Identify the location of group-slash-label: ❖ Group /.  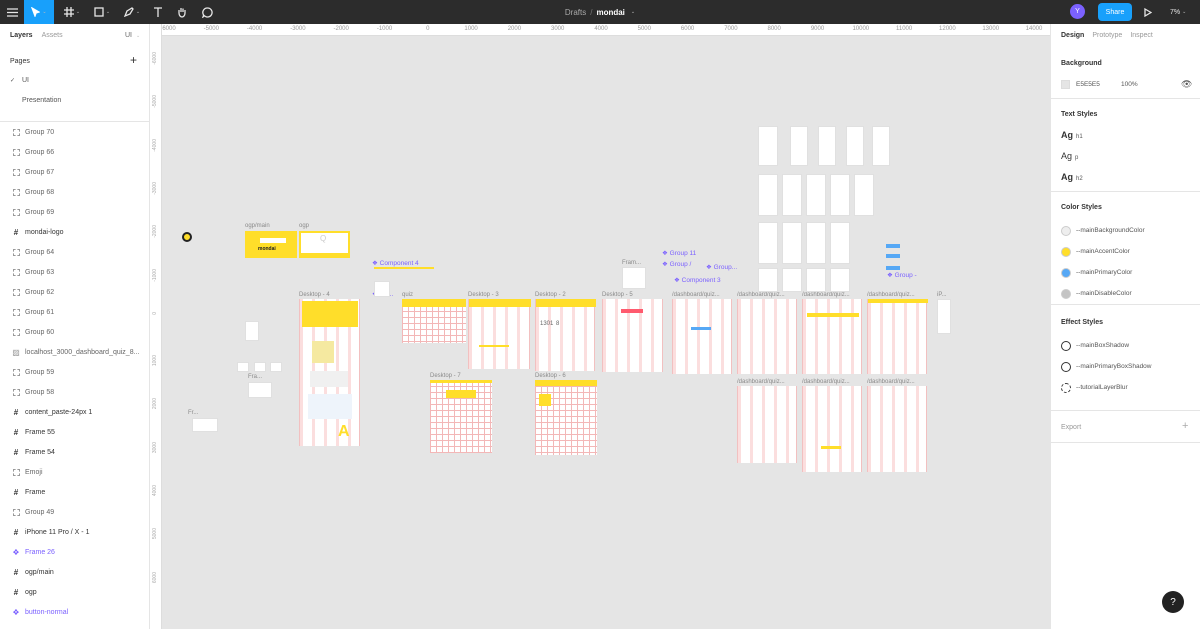
(676, 264).